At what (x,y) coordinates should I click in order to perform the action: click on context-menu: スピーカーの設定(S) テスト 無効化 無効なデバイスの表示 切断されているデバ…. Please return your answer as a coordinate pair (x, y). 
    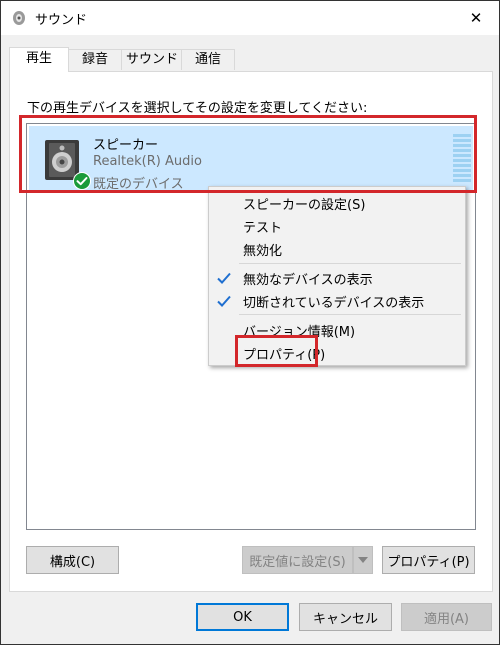
    Looking at the image, I should click on (337, 276).